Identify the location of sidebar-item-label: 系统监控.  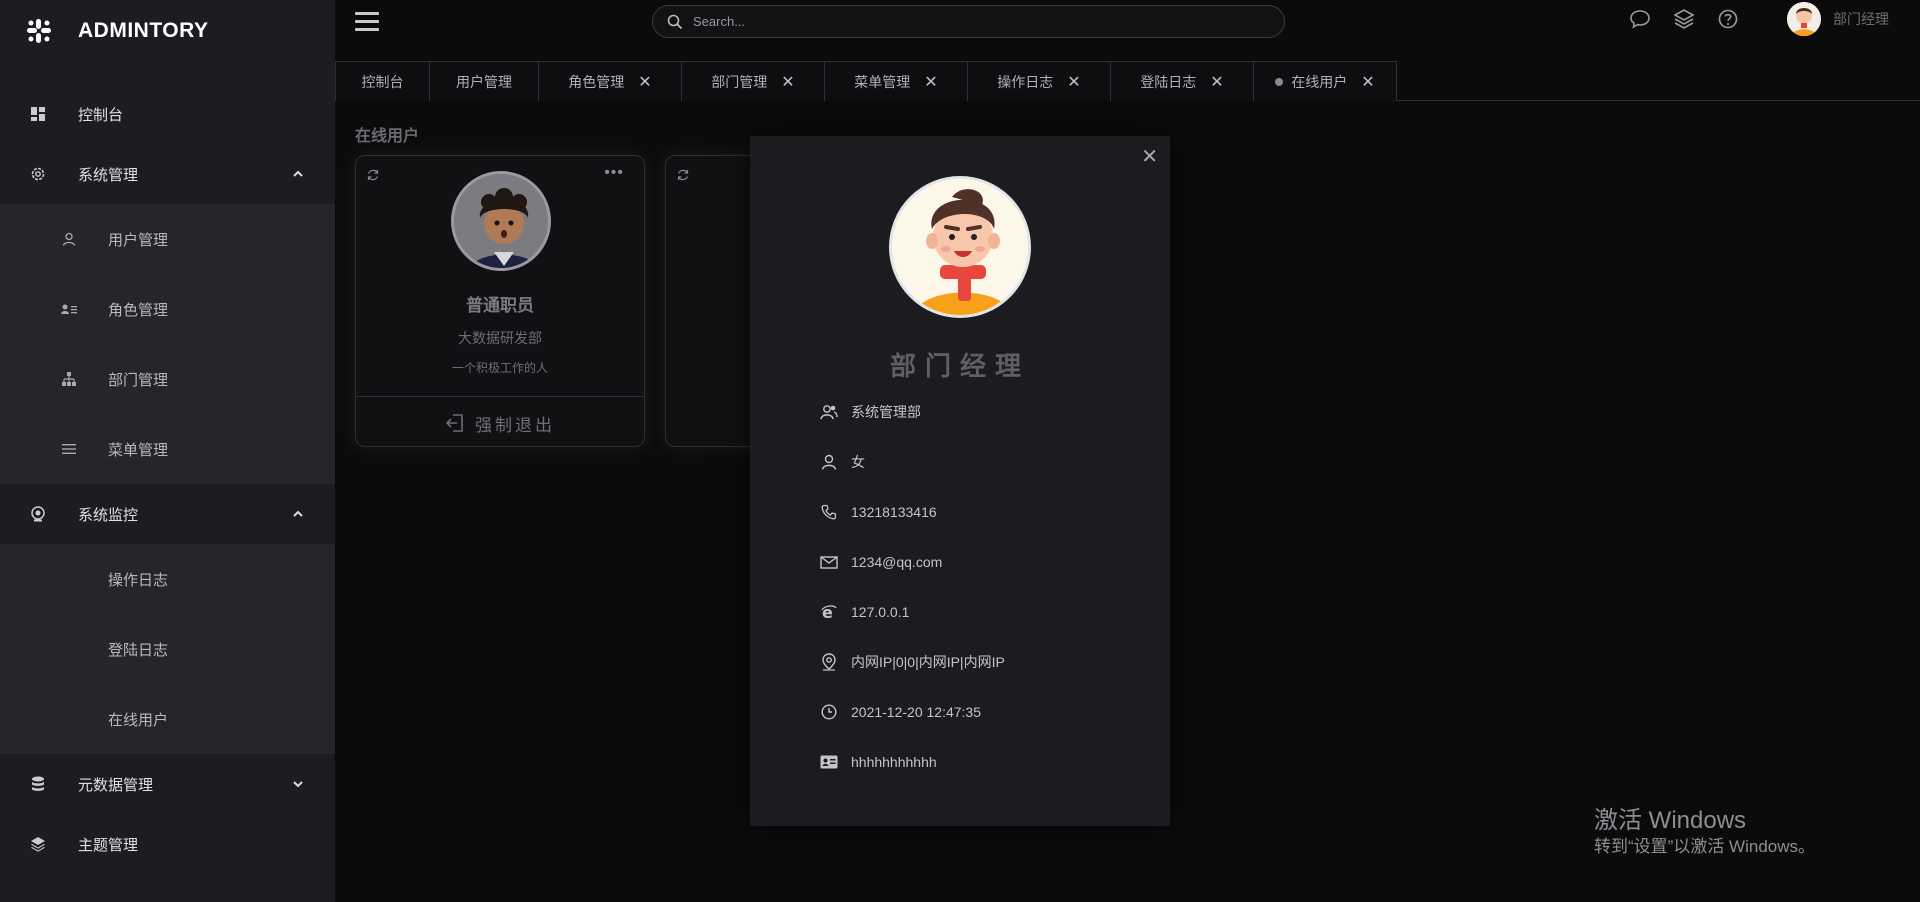
(108, 515).